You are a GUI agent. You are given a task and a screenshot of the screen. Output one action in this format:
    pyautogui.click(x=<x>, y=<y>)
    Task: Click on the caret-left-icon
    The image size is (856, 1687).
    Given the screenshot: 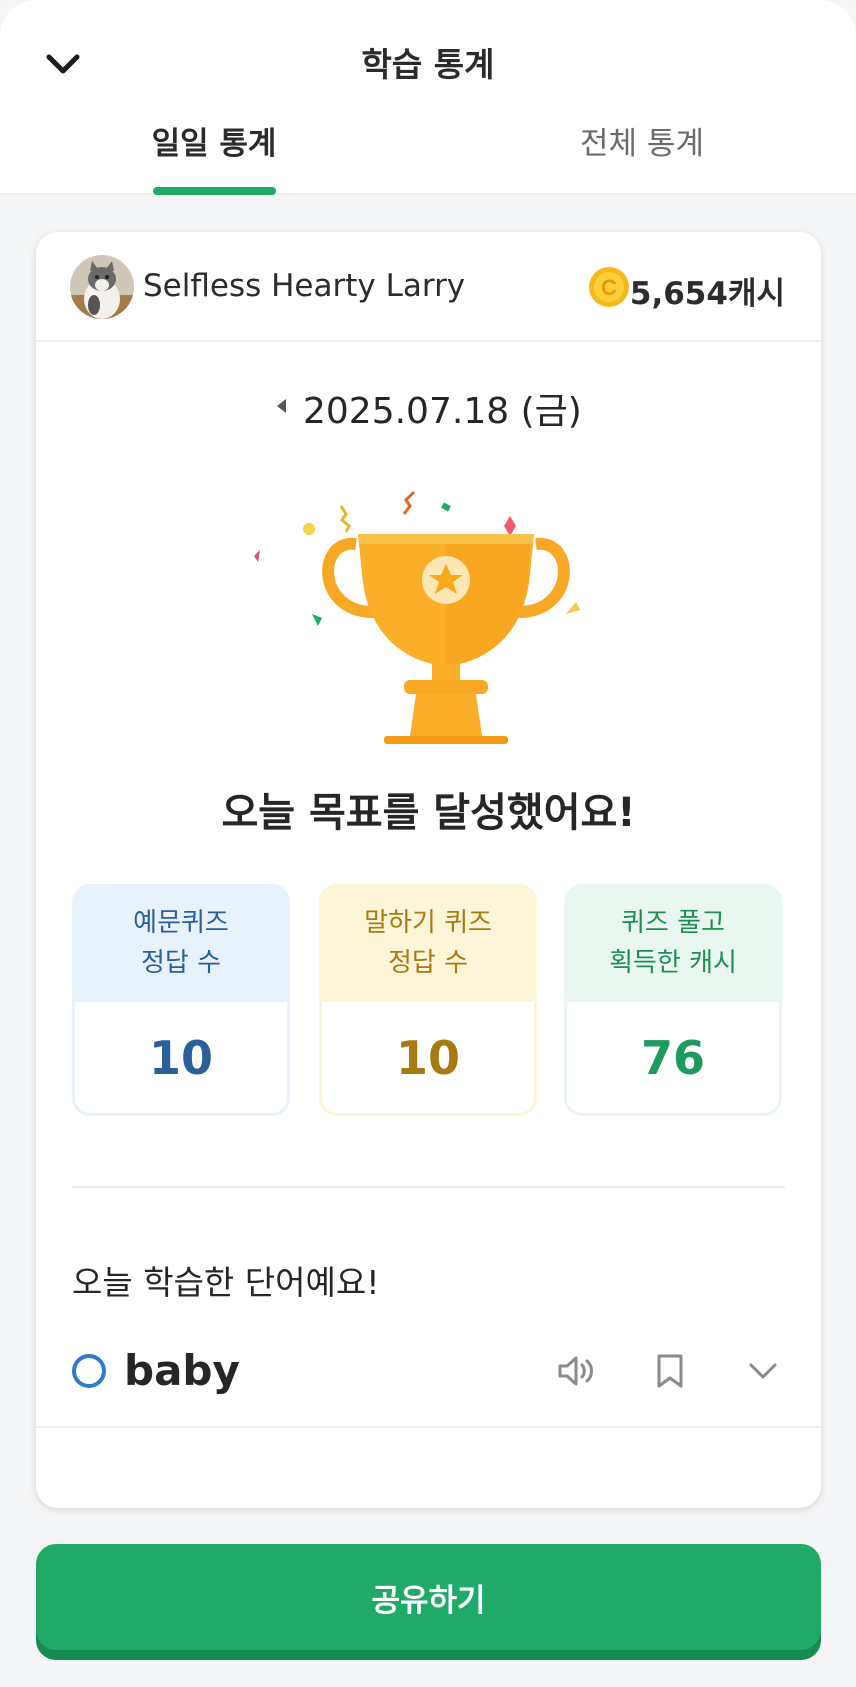 What is the action you would take?
    pyautogui.click(x=281, y=406)
    